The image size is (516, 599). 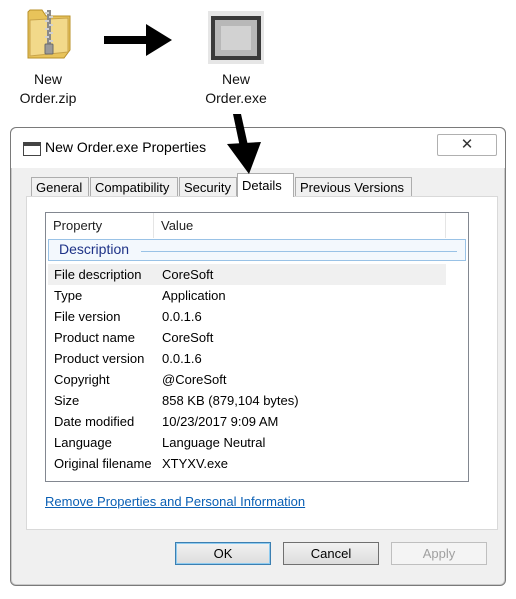 I want to click on arrow-down-icon, so click(x=244, y=144).